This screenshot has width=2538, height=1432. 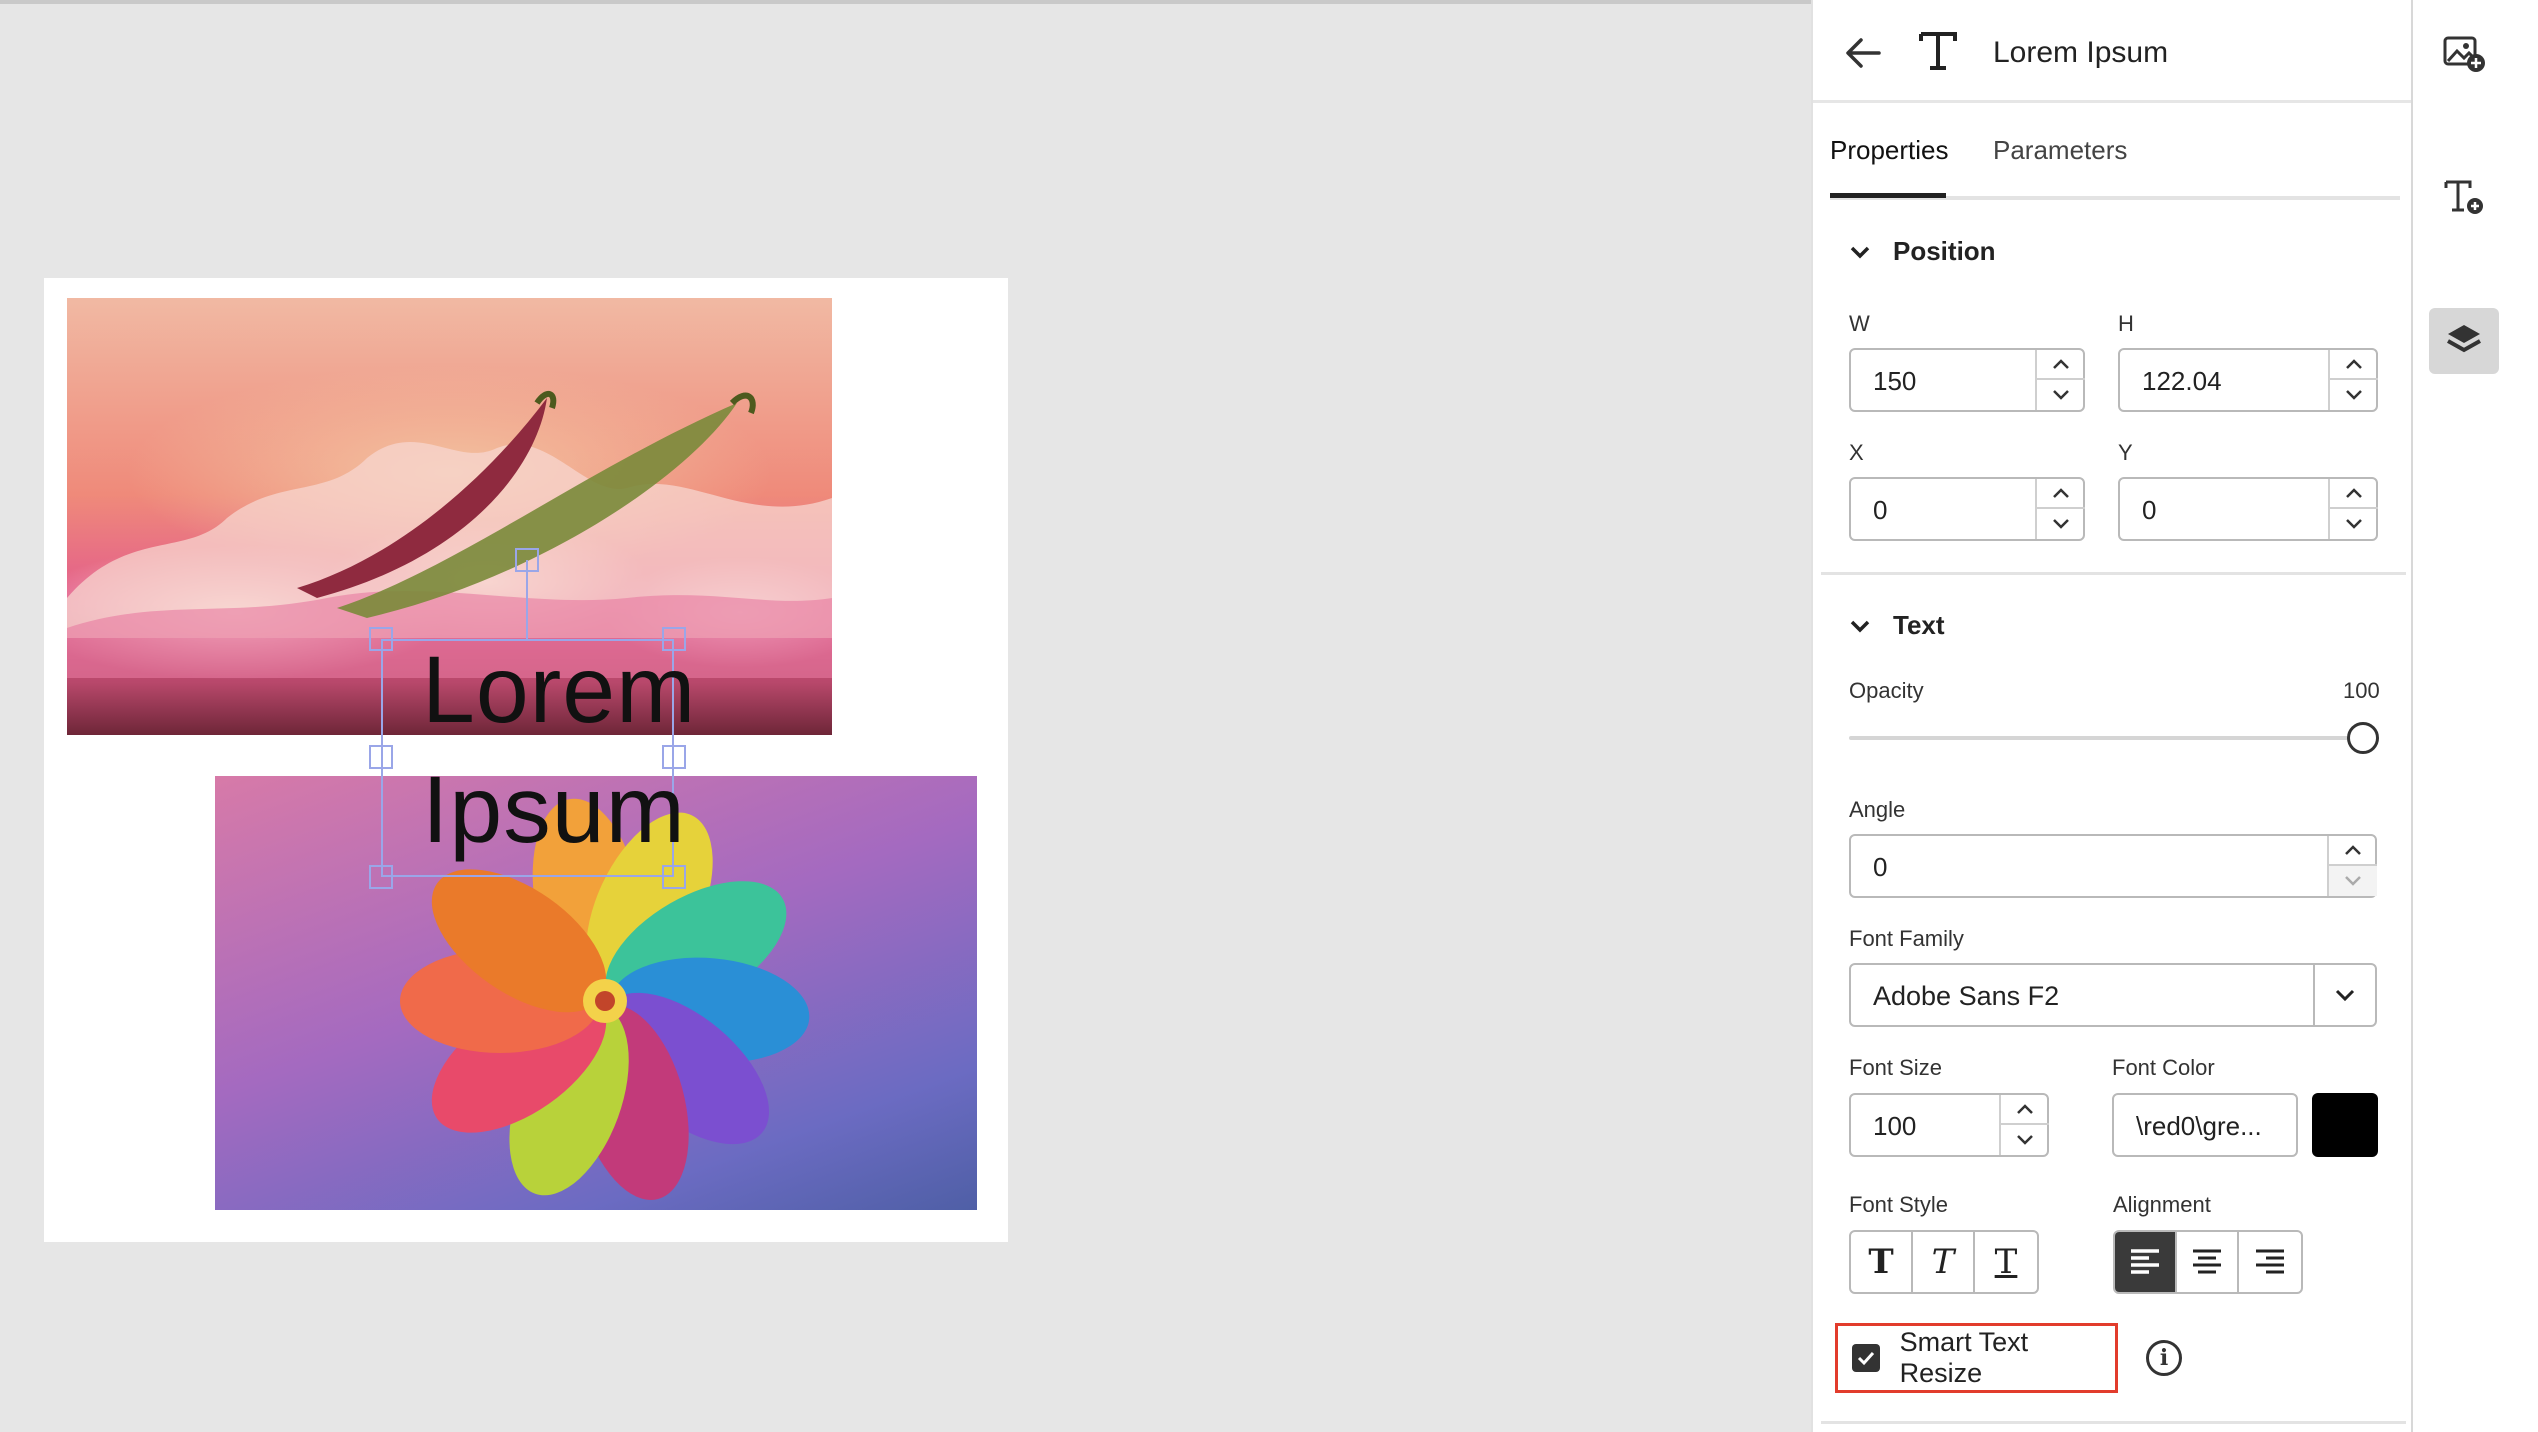 I want to click on angle-decrement-button, so click(x=2353, y=881).